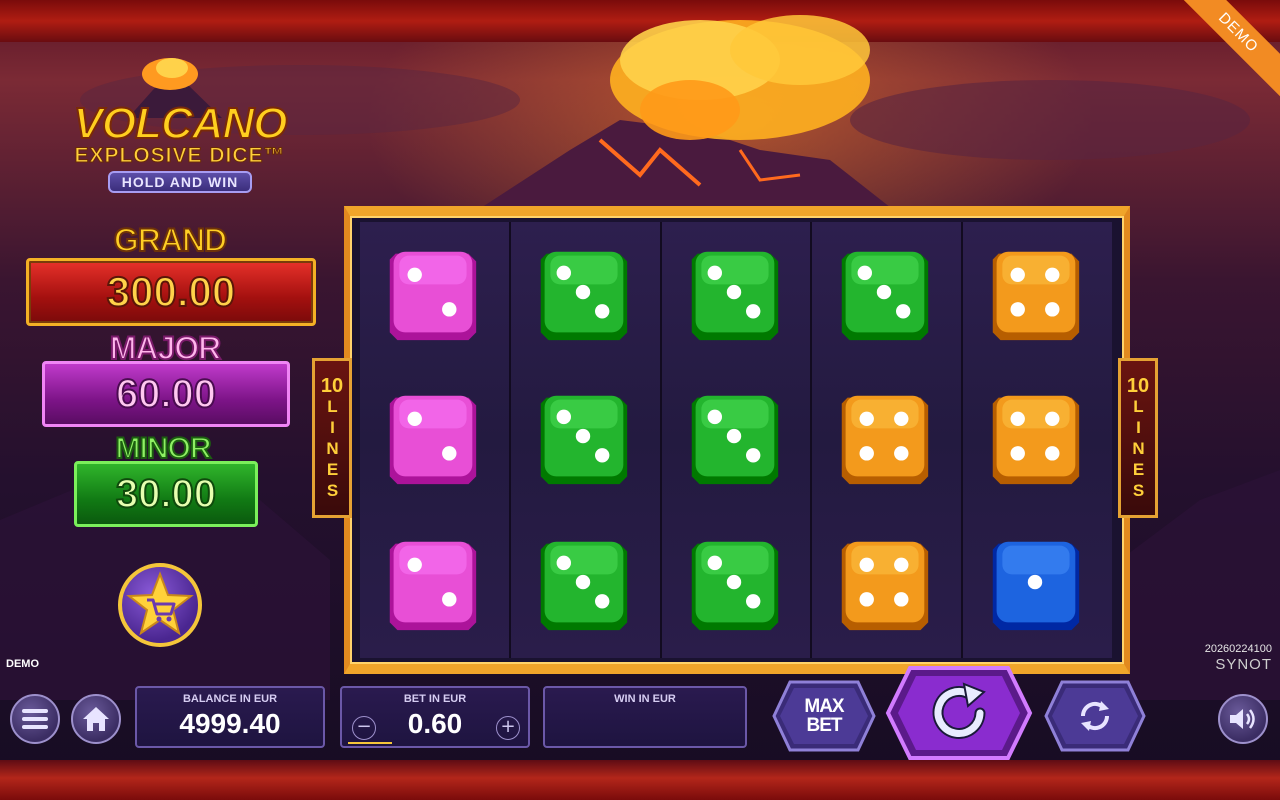  I want to click on spin-button, so click(959, 713).